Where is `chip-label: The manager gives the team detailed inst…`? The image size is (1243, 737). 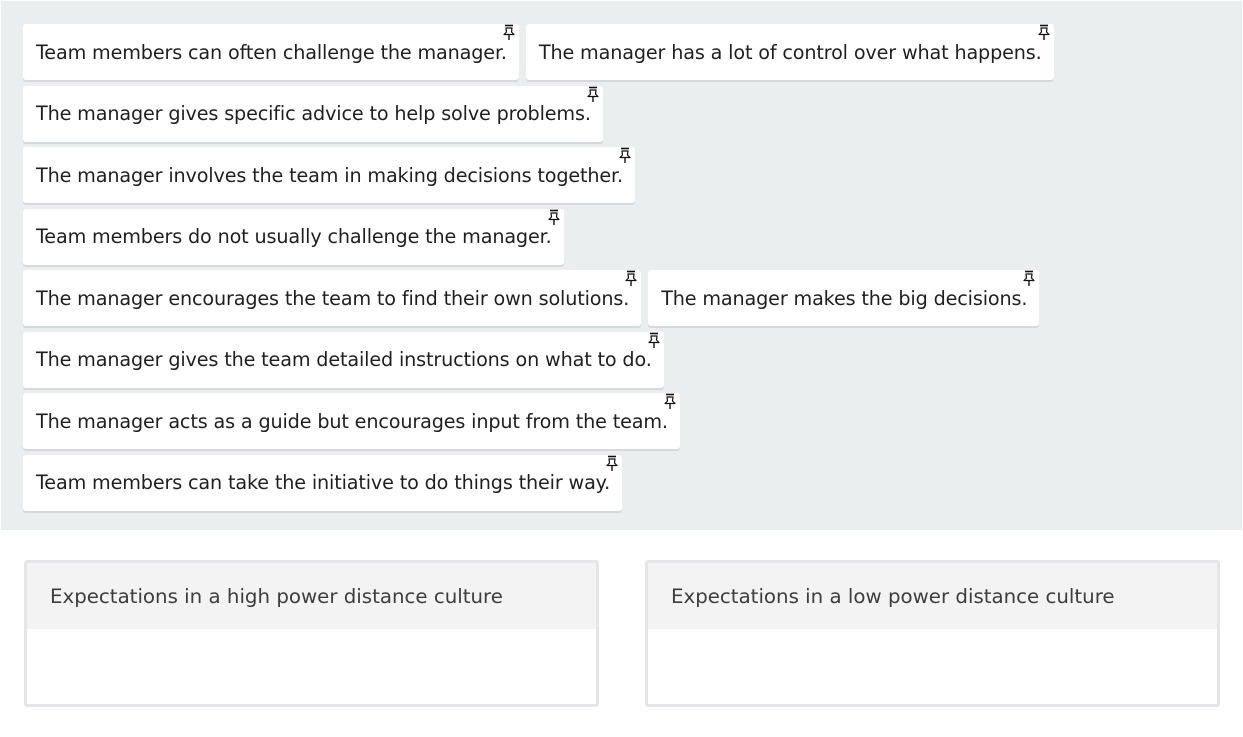
chip-label: The manager gives the team detailed inst… is located at coordinates (344, 359).